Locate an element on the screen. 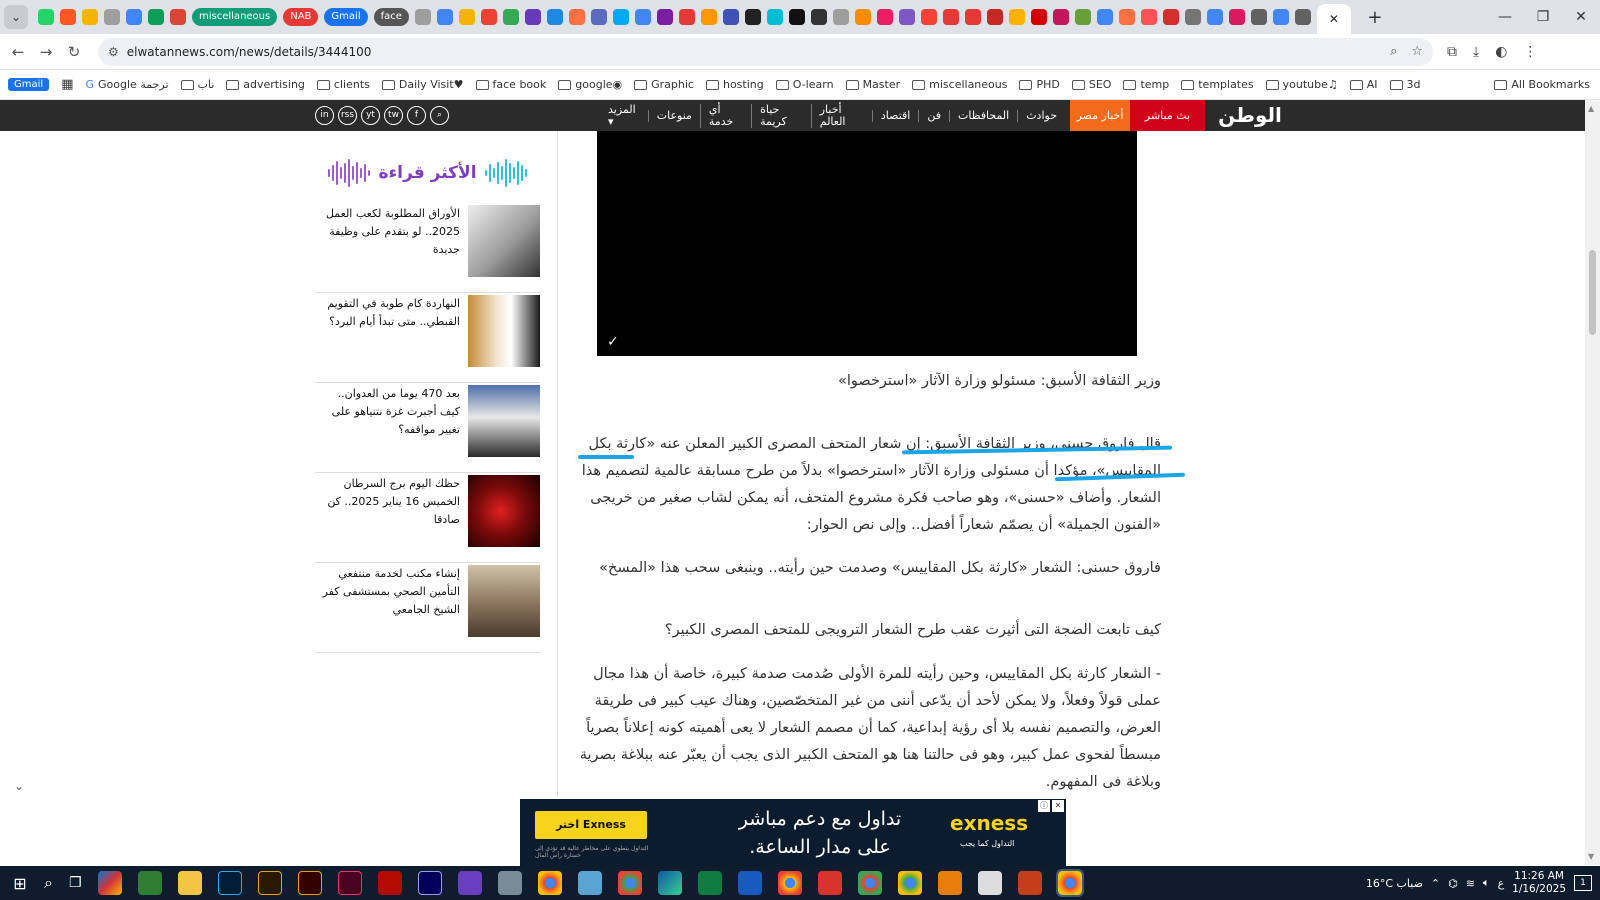 The width and height of the screenshot is (1600, 900). bookmark-folder: temp is located at coordinates (1146, 84).